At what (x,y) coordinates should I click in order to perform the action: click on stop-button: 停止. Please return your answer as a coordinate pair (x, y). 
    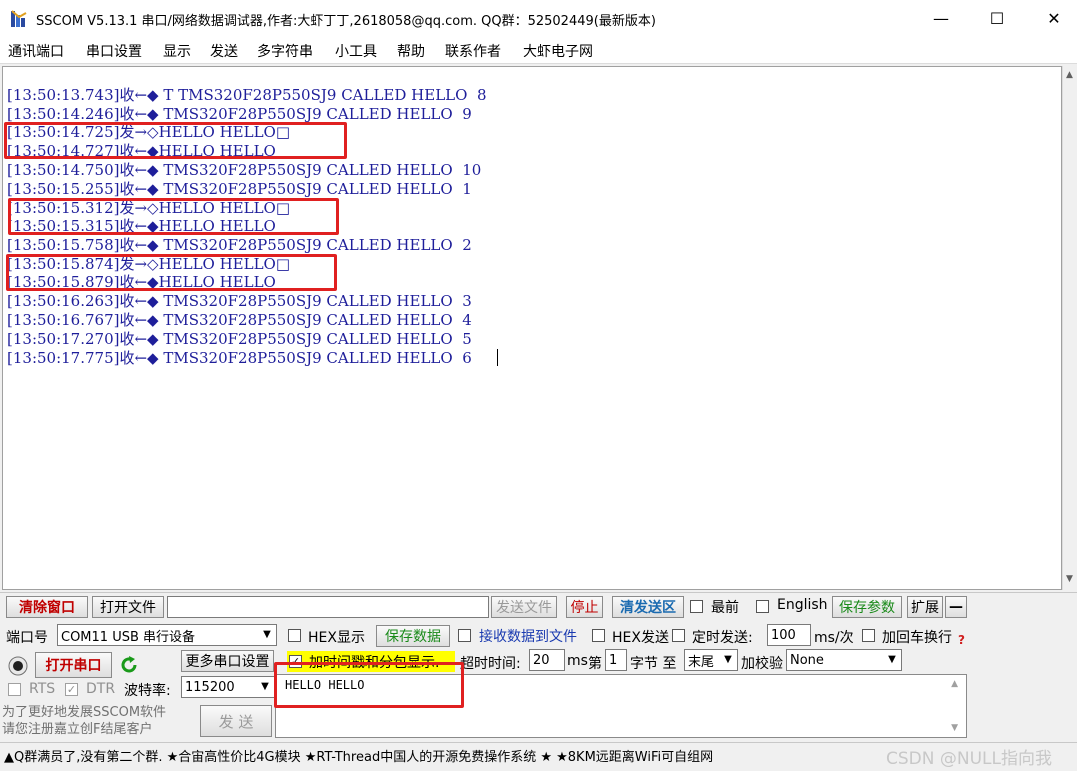
    Looking at the image, I should click on (584, 607).